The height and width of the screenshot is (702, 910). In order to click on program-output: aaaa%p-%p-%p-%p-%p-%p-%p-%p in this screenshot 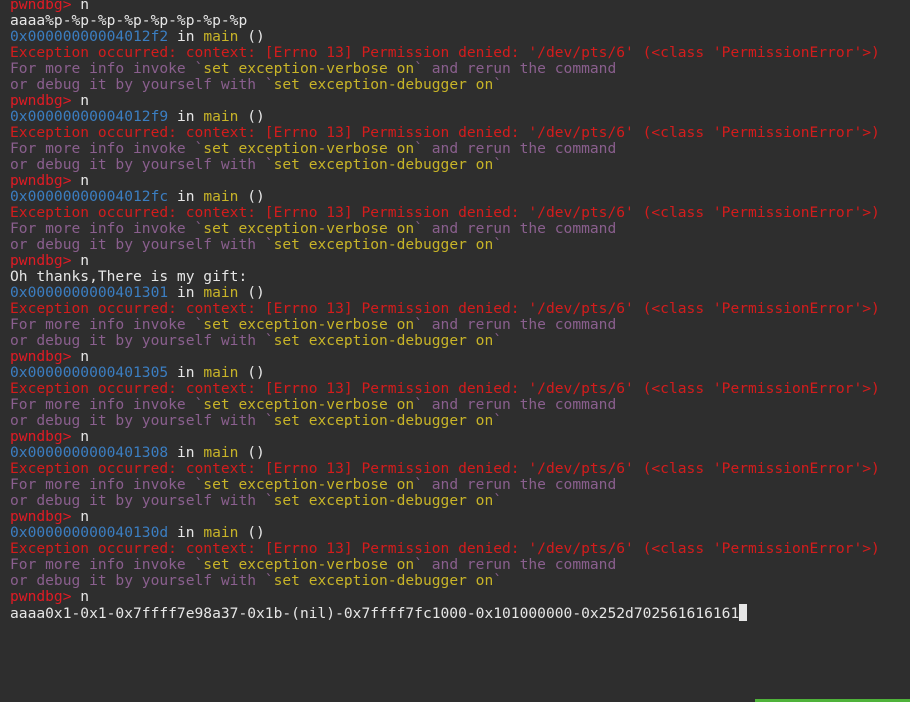, I will do `click(129, 20)`.